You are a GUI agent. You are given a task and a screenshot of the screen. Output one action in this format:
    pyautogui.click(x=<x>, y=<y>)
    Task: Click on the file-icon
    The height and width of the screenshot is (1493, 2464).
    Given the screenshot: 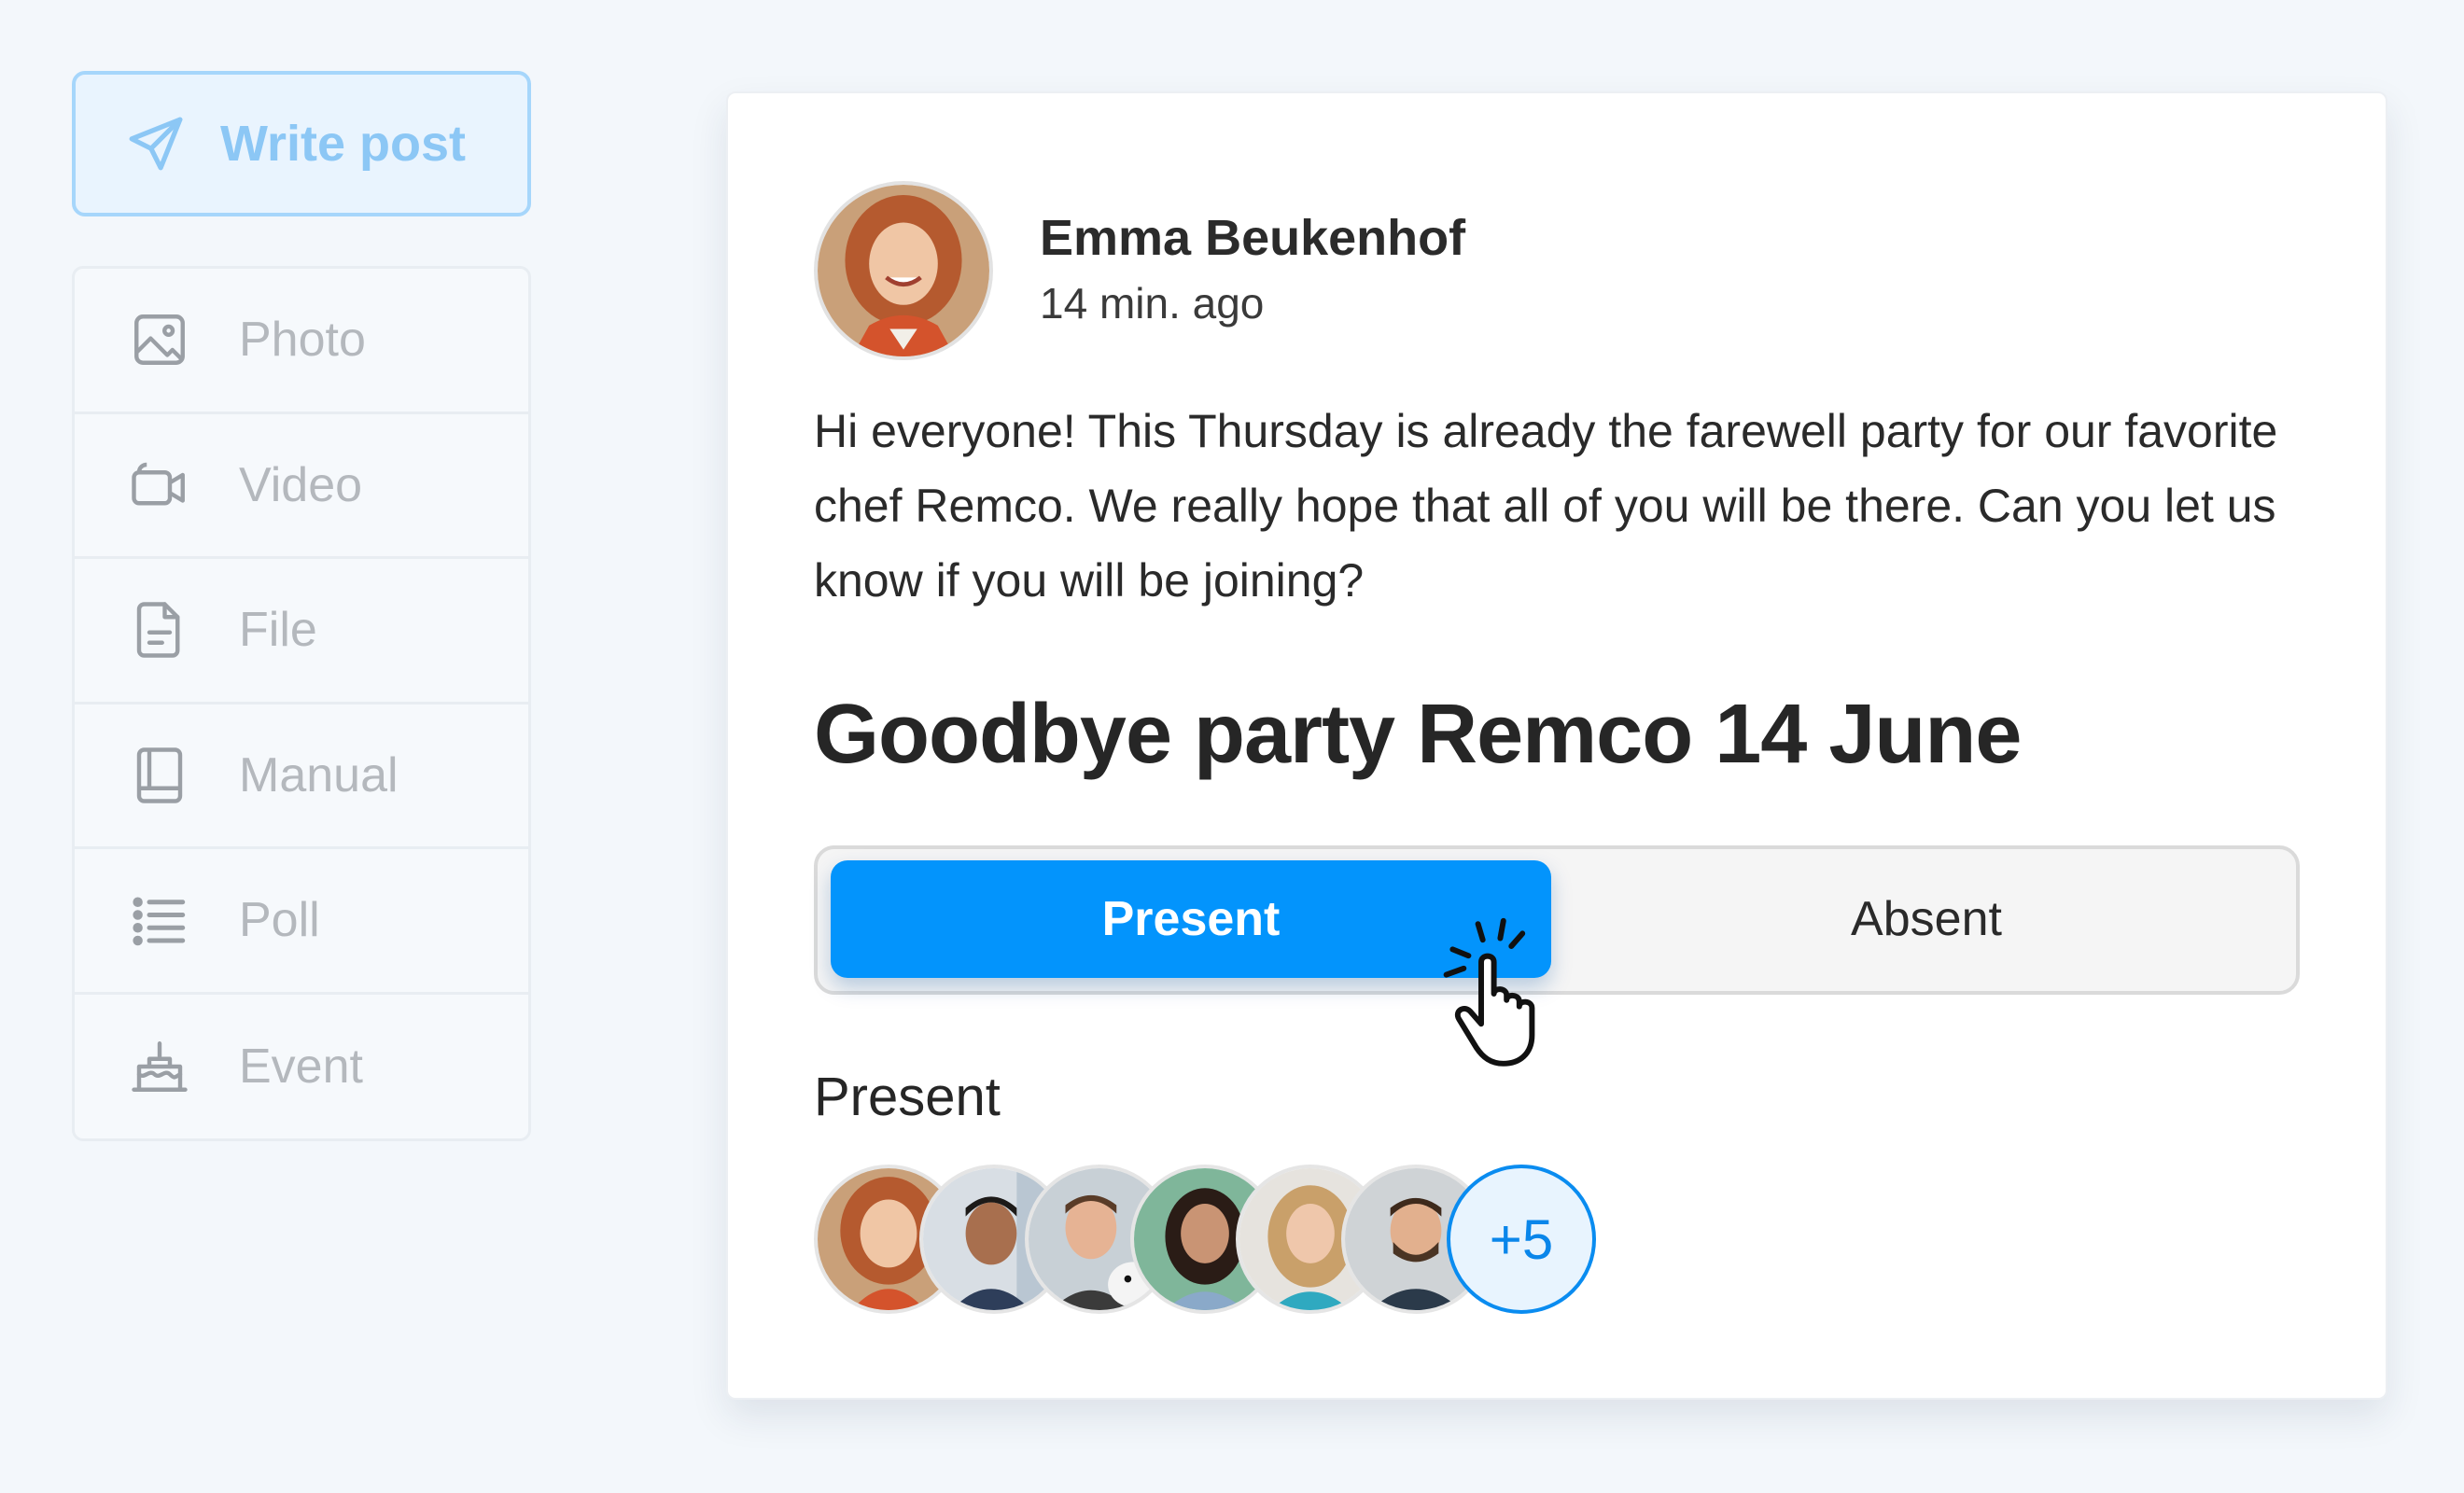 What is the action you would take?
    pyautogui.click(x=159, y=630)
    